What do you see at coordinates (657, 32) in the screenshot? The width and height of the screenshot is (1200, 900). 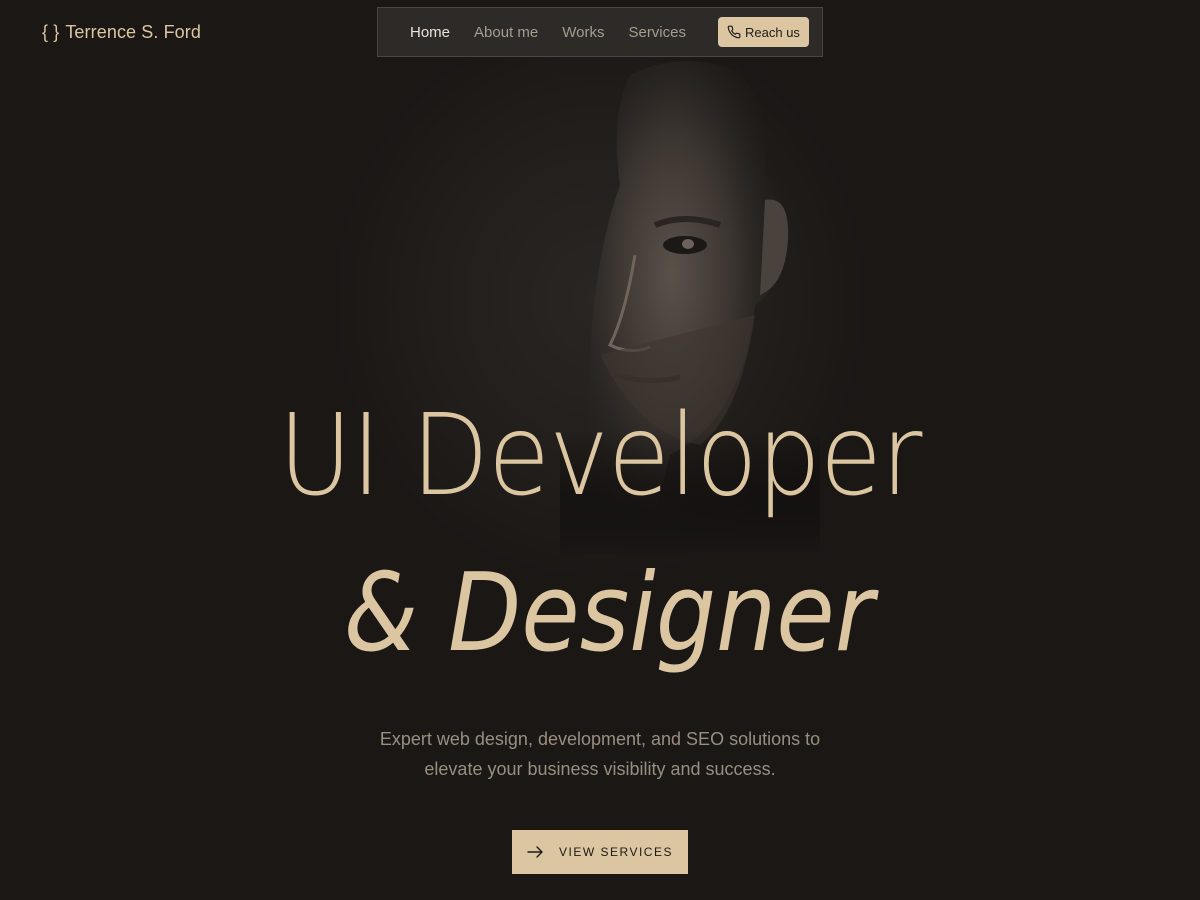 I see `nav-item-services: Services` at bounding box center [657, 32].